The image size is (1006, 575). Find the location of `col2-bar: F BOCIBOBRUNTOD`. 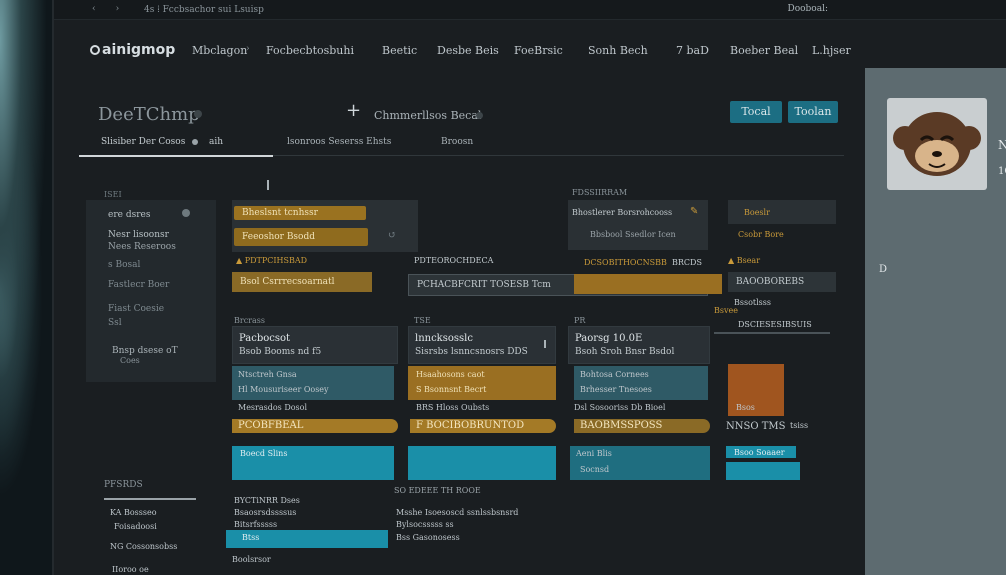

col2-bar: F BOCIBOBRUNTOD is located at coordinates (483, 426).